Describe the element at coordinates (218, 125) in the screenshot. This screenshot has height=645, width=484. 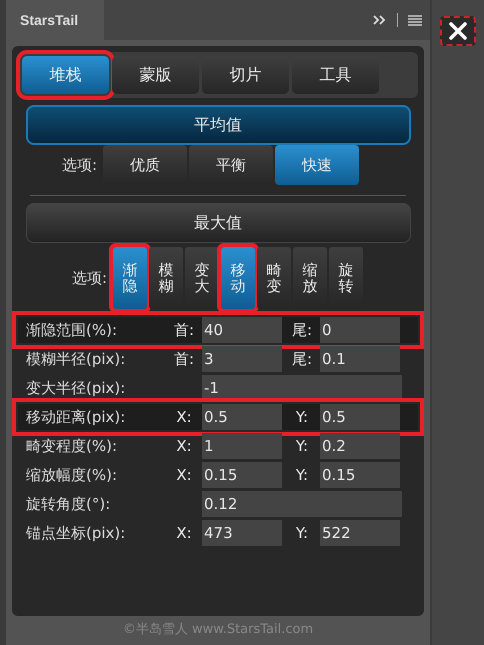
I see `average-button: 平均值` at that location.